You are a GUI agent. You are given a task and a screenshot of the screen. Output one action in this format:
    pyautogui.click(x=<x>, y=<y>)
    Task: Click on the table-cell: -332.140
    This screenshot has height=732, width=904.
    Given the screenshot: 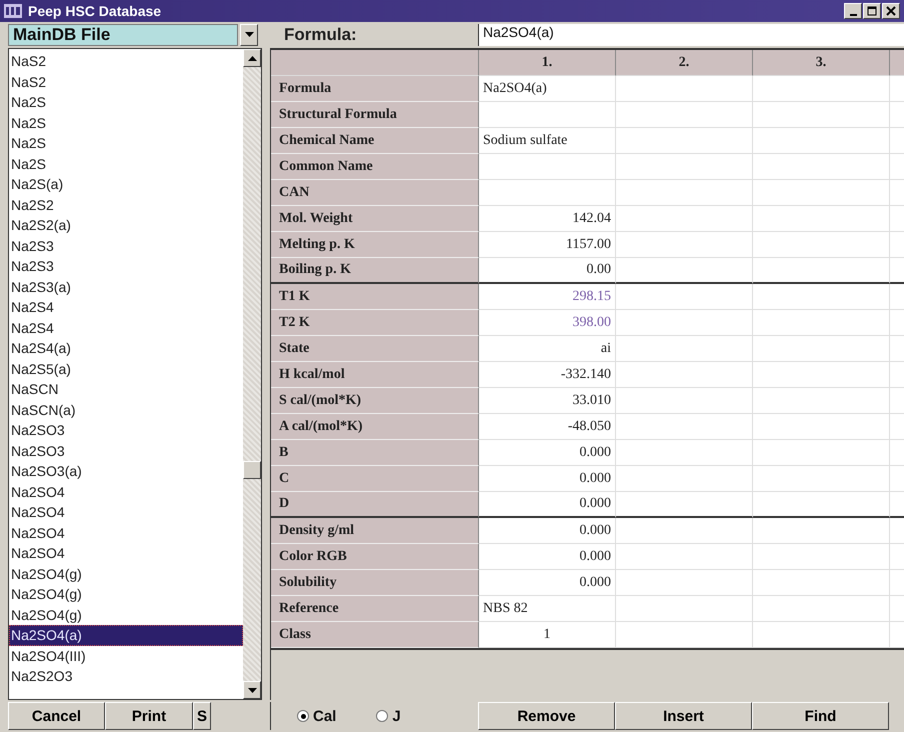 What is the action you would take?
    pyautogui.click(x=547, y=375)
    